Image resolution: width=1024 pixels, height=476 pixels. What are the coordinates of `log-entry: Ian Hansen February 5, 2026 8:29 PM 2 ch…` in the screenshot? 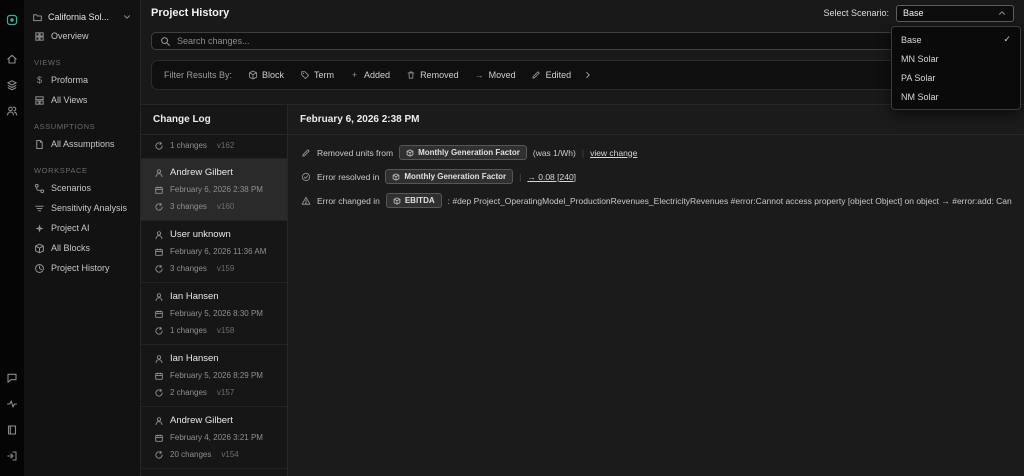 It's located at (214, 376).